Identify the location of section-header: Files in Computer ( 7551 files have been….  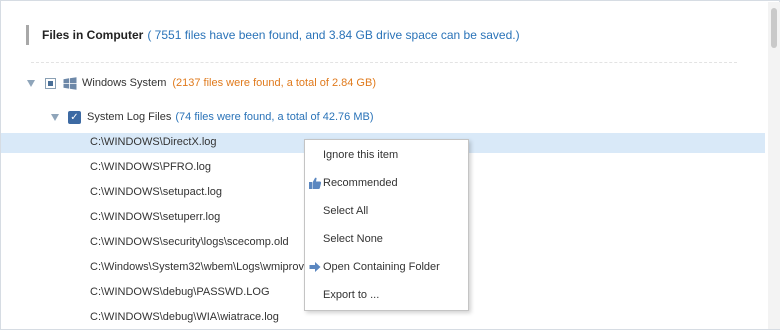
(273, 35).